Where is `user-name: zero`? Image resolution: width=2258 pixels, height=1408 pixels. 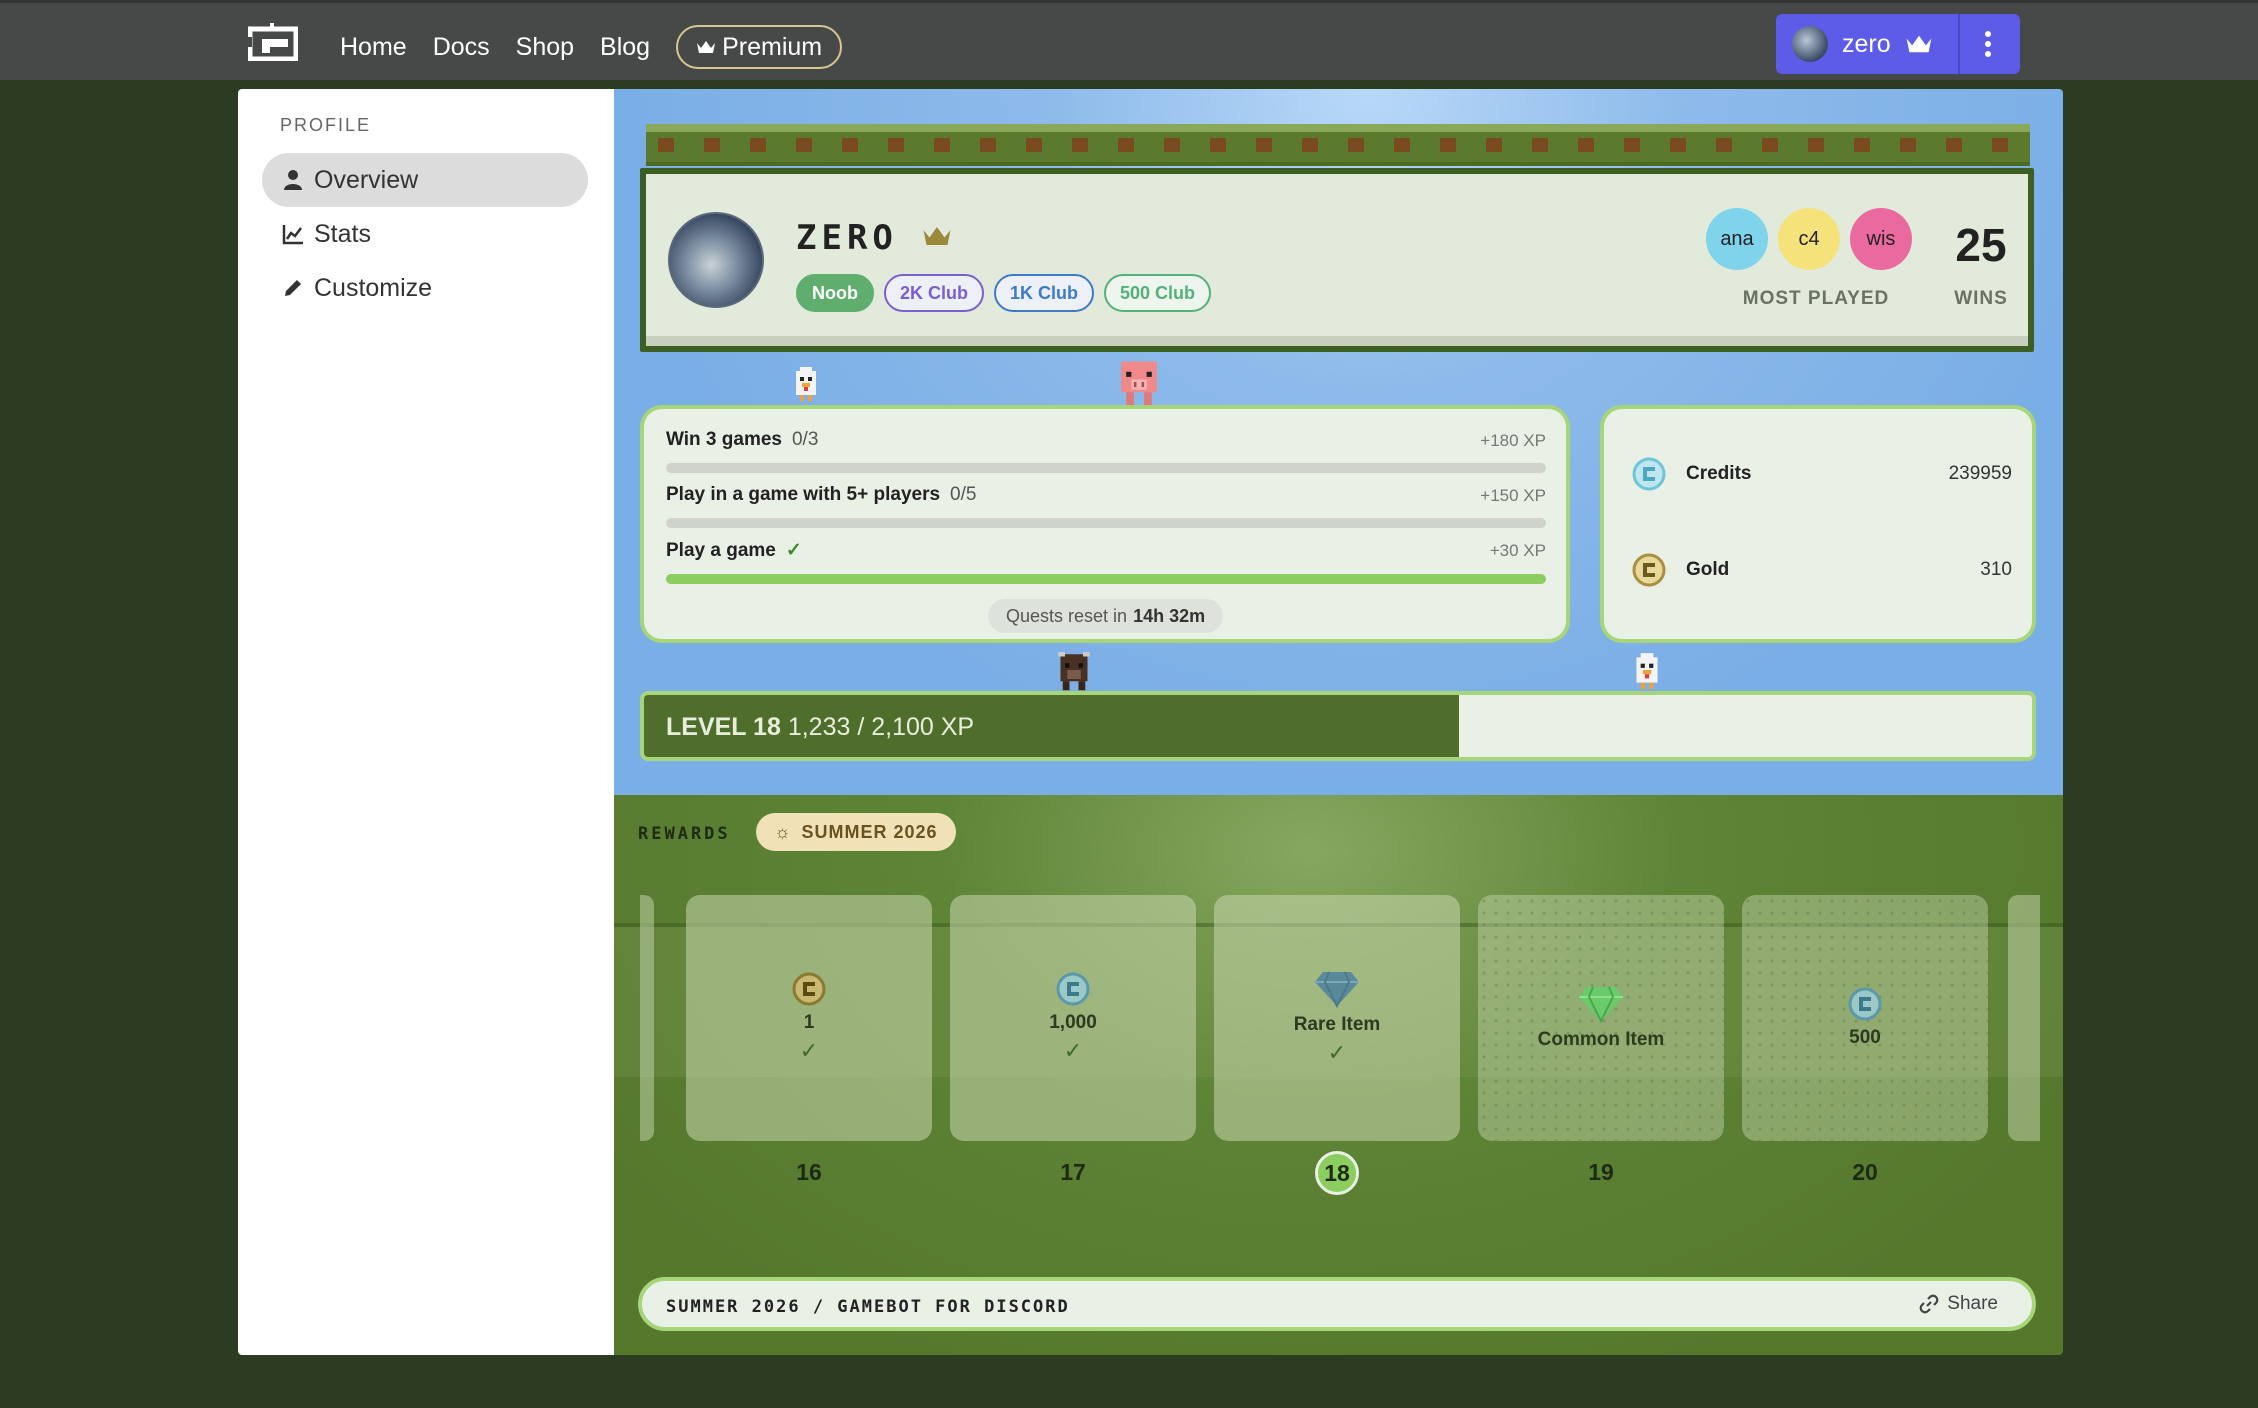 user-name: zero is located at coordinates (1866, 43).